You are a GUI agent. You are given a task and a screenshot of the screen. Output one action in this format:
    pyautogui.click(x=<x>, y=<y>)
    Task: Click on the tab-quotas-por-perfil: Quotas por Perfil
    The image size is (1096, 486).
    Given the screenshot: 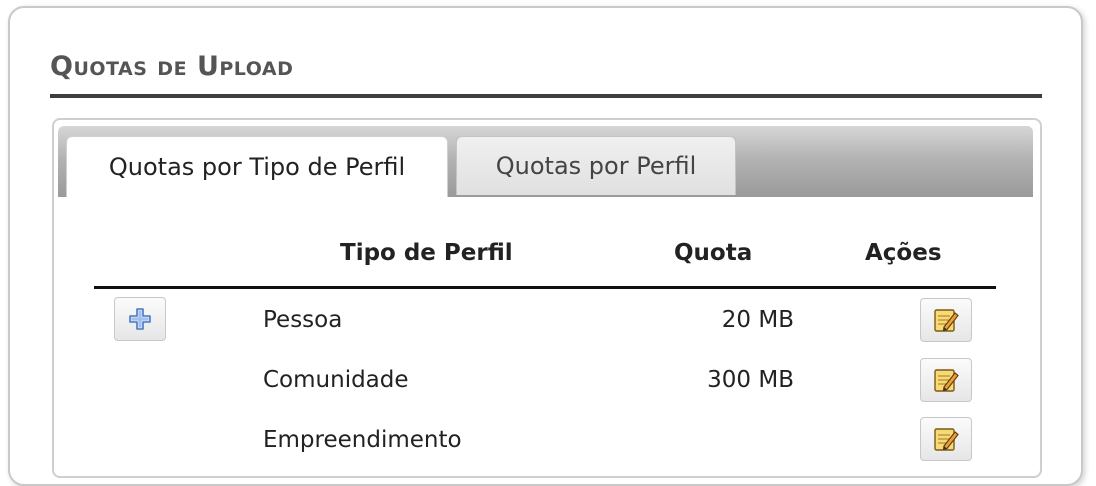 What is the action you would take?
    pyautogui.click(x=596, y=165)
    